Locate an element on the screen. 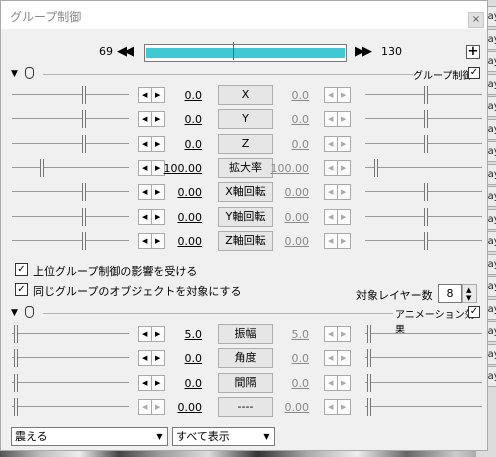 This screenshot has height=457, width=496. unused-start-value: 0.00 is located at coordinates (177, 407).